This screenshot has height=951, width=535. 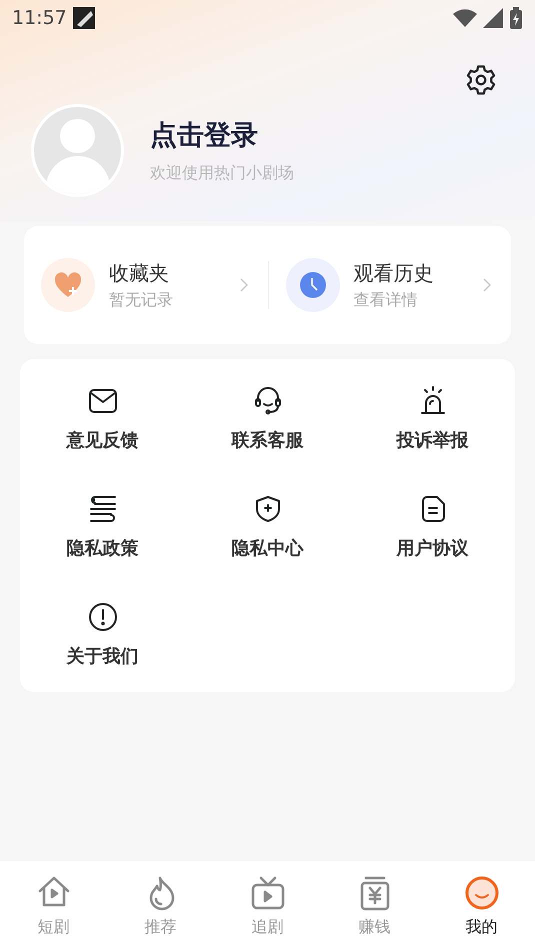 I want to click on menu-item: 联系客服, so click(x=267, y=419).